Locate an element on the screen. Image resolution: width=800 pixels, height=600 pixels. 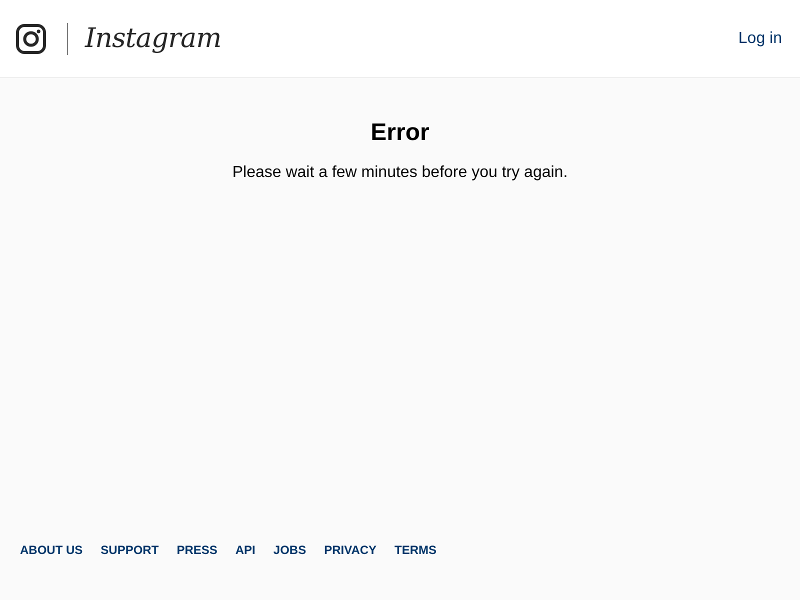
footer-link: ABOUT US is located at coordinates (51, 550).